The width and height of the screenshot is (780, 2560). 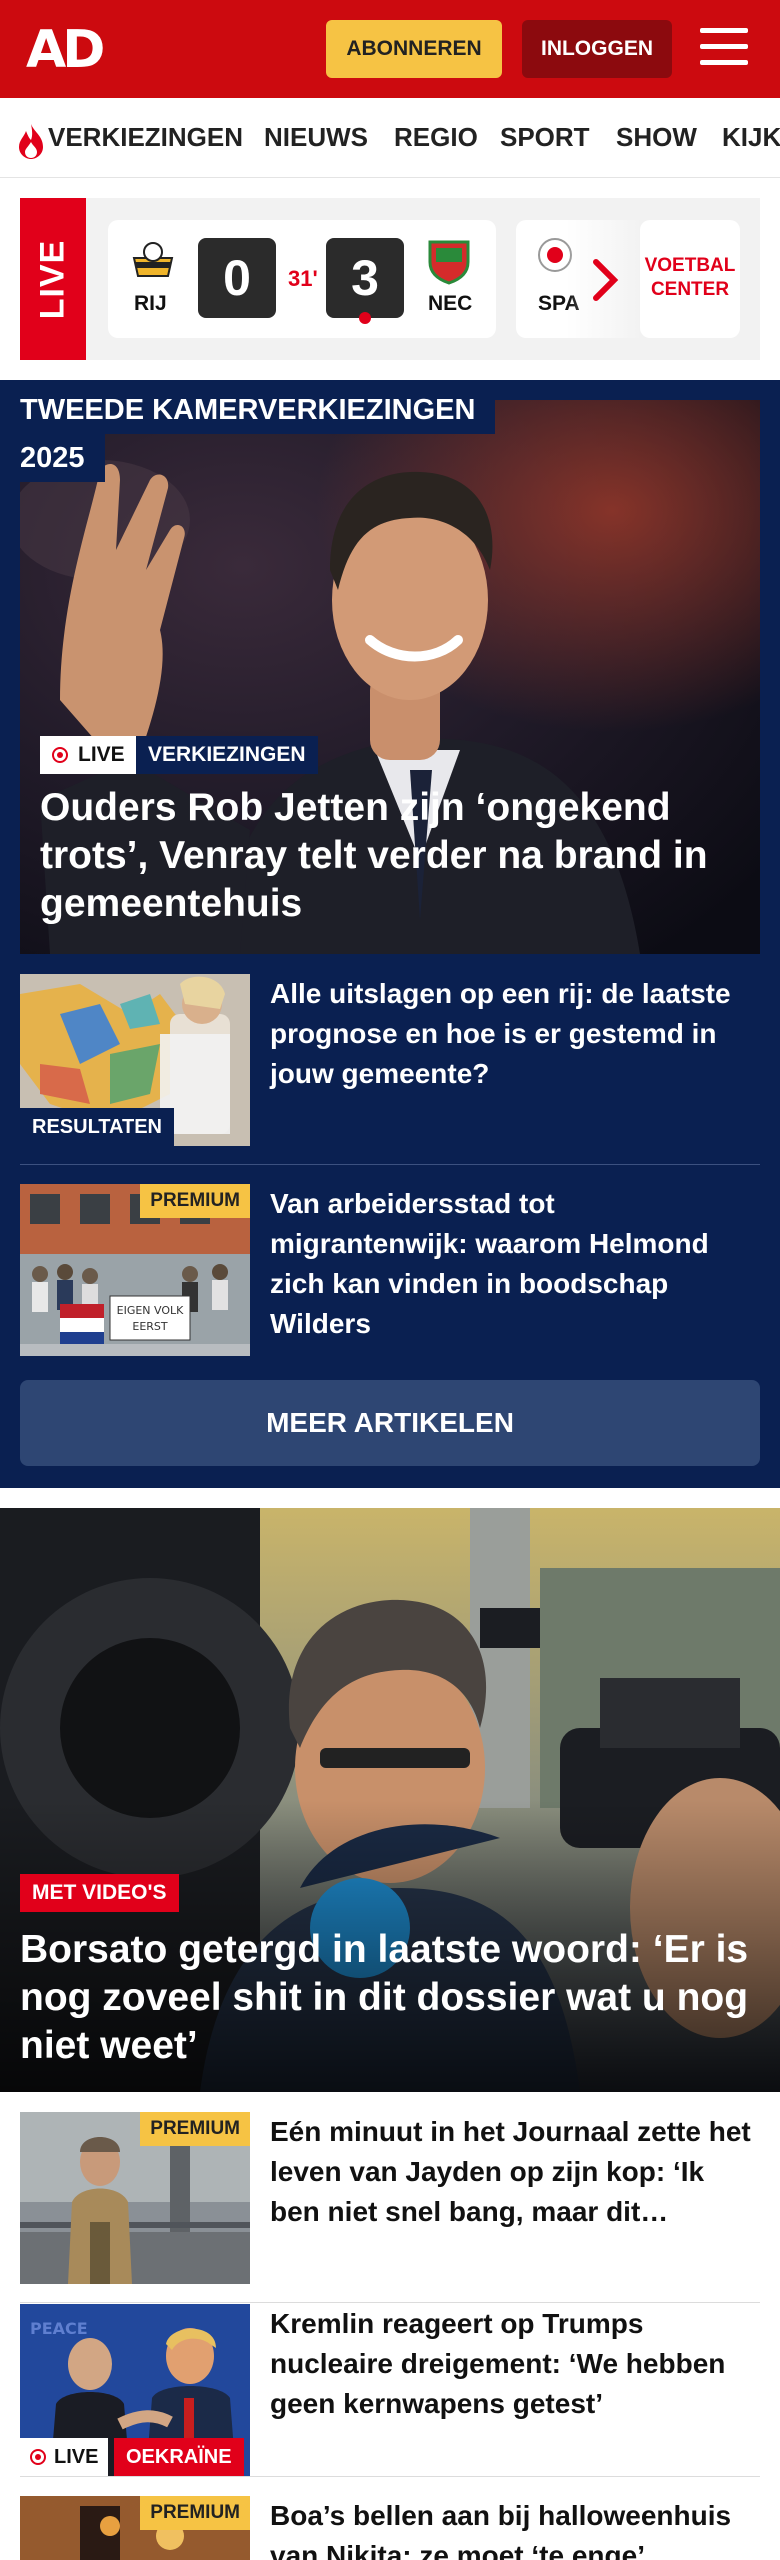 What do you see at coordinates (179, 2457) in the screenshot?
I see `category-tag: OEKRAÏNE` at bounding box center [179, 2457].